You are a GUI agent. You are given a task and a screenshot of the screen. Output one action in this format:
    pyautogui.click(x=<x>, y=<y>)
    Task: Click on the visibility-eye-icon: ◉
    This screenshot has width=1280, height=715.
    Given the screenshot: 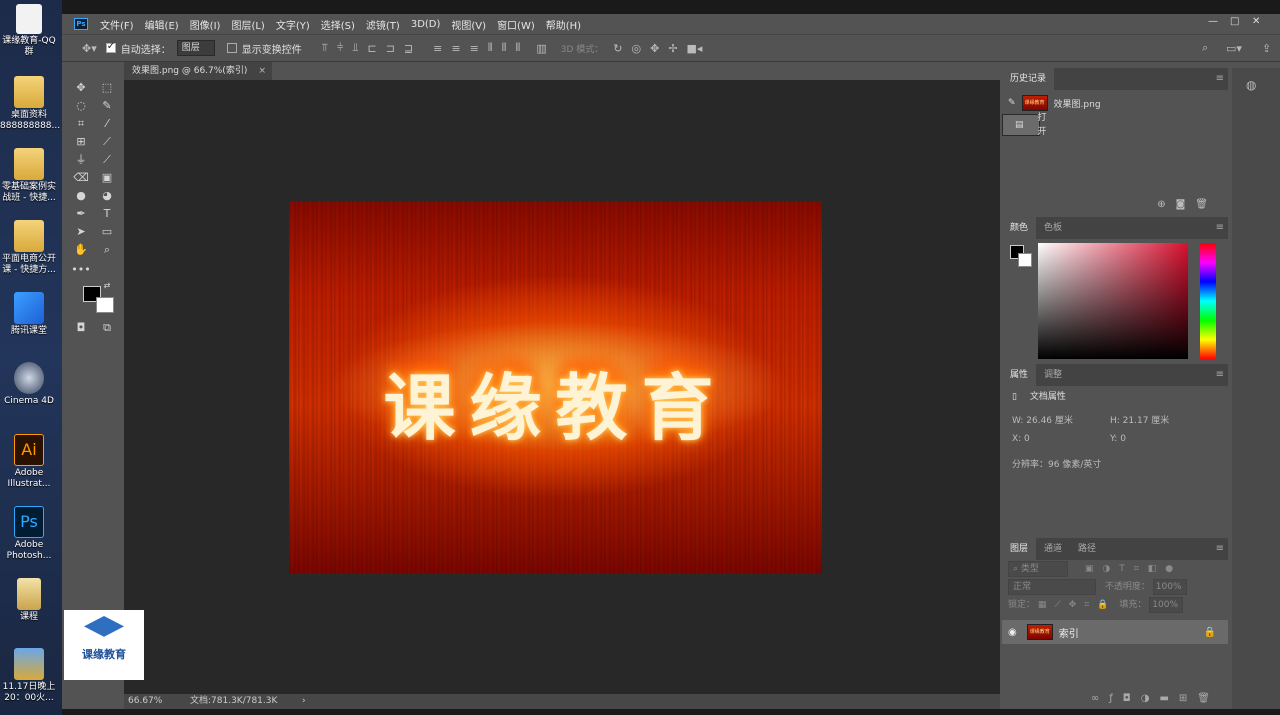 What is the action you would take?
    pyautogui.click(x=1012, y=632)
    